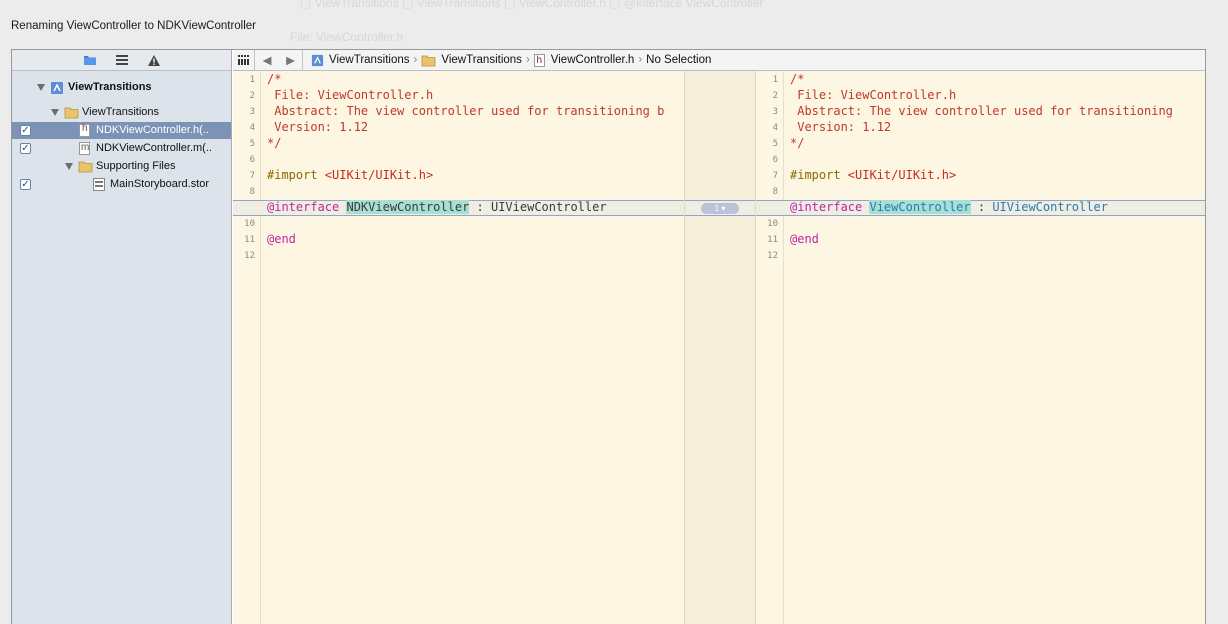  Describe the element at coordinates (291, 60) in the screenshot. I see `forward-arrow-icon: ▶` at that location.